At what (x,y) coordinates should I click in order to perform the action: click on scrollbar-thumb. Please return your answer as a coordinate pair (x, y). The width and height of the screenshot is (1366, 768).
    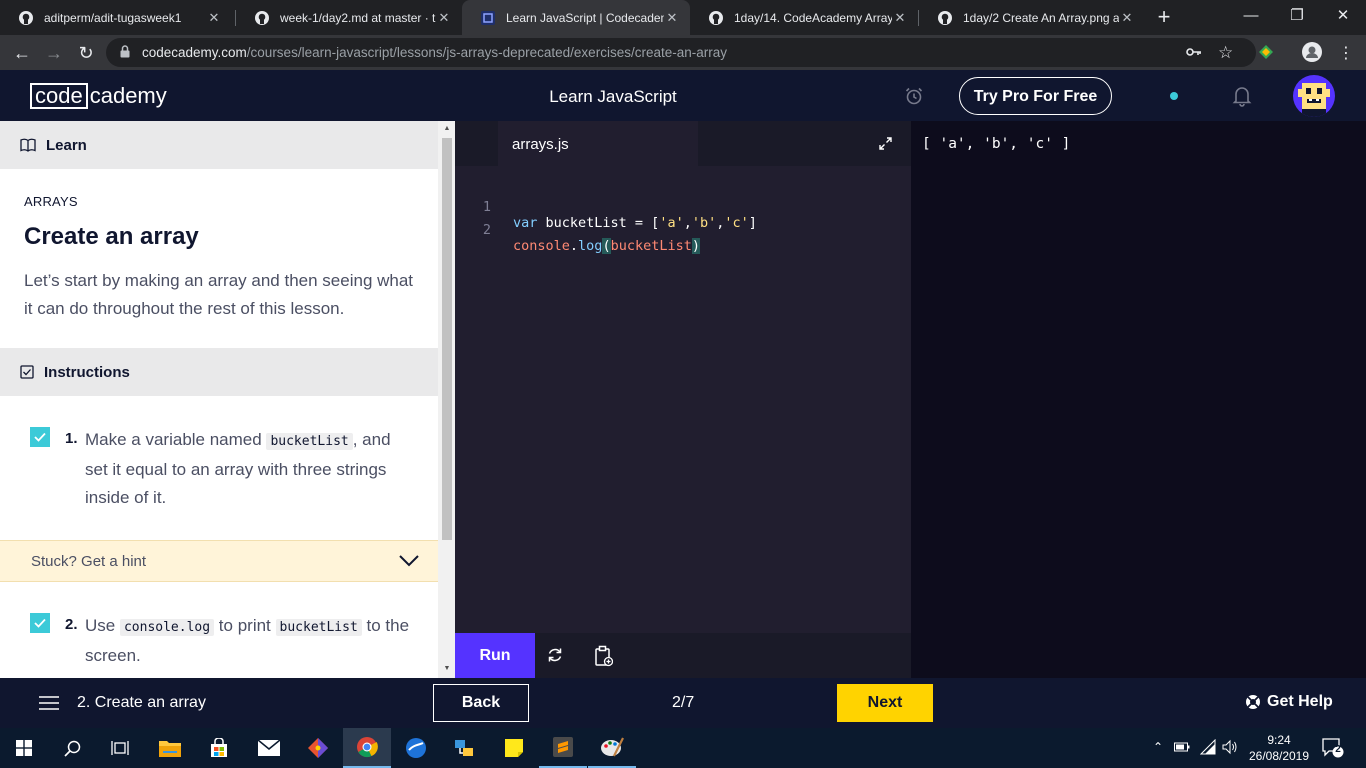
    Looking at the image, I should click on (447, 339).